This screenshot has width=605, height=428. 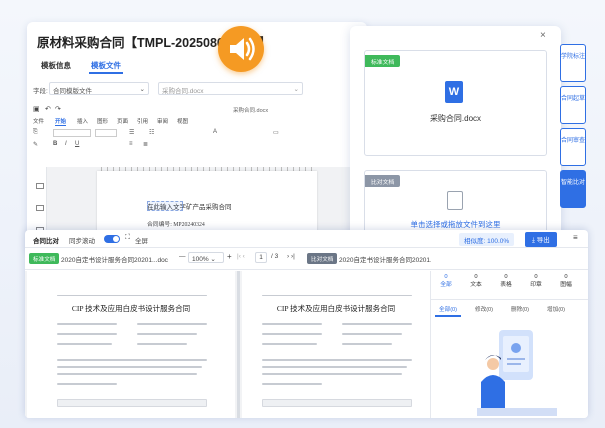 What do you see at coordinates (229, 256) in the screenshot?
I see `zoom-in-icon: +` at bounding box center [229, 256].